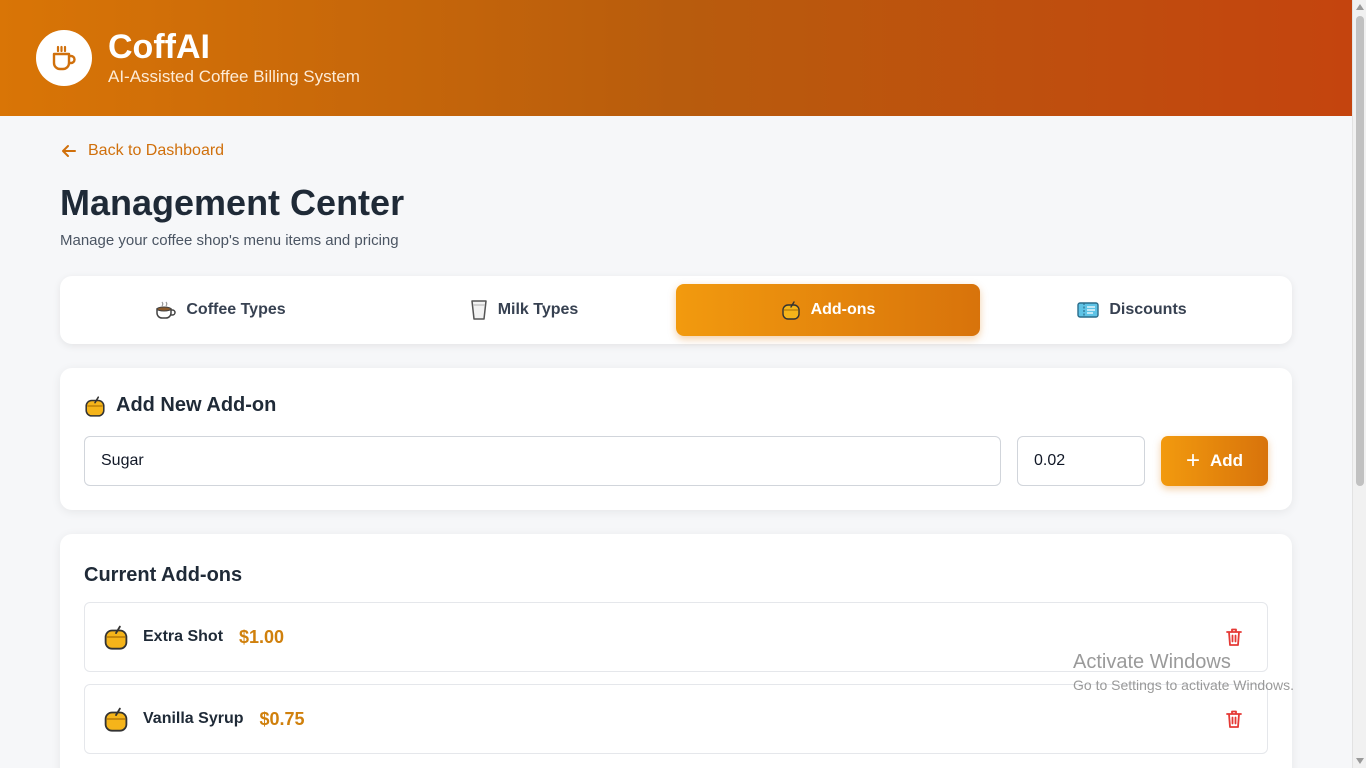  What do you see at coordinates (1226, 460) in the screenshot?
I see `add-button-label: Add` at bounding box center [1226, 460].